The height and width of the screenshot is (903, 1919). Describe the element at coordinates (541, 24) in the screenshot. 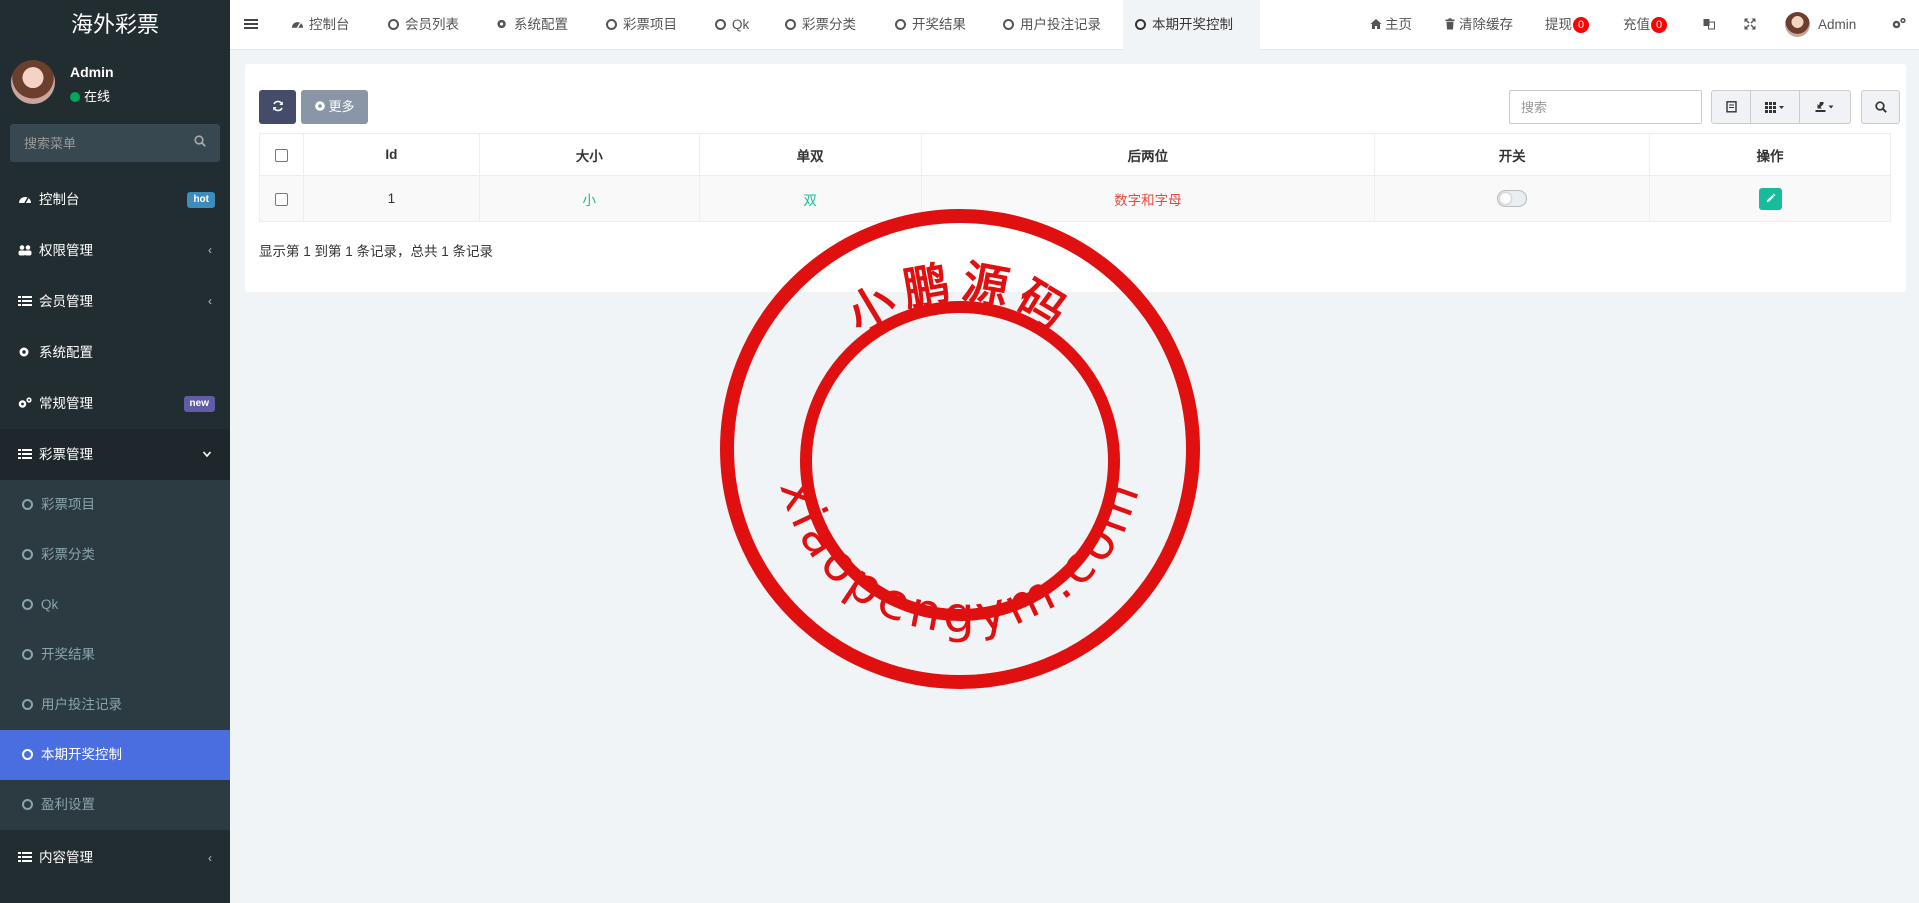

I see `tab-label: 系统配置` at that location.